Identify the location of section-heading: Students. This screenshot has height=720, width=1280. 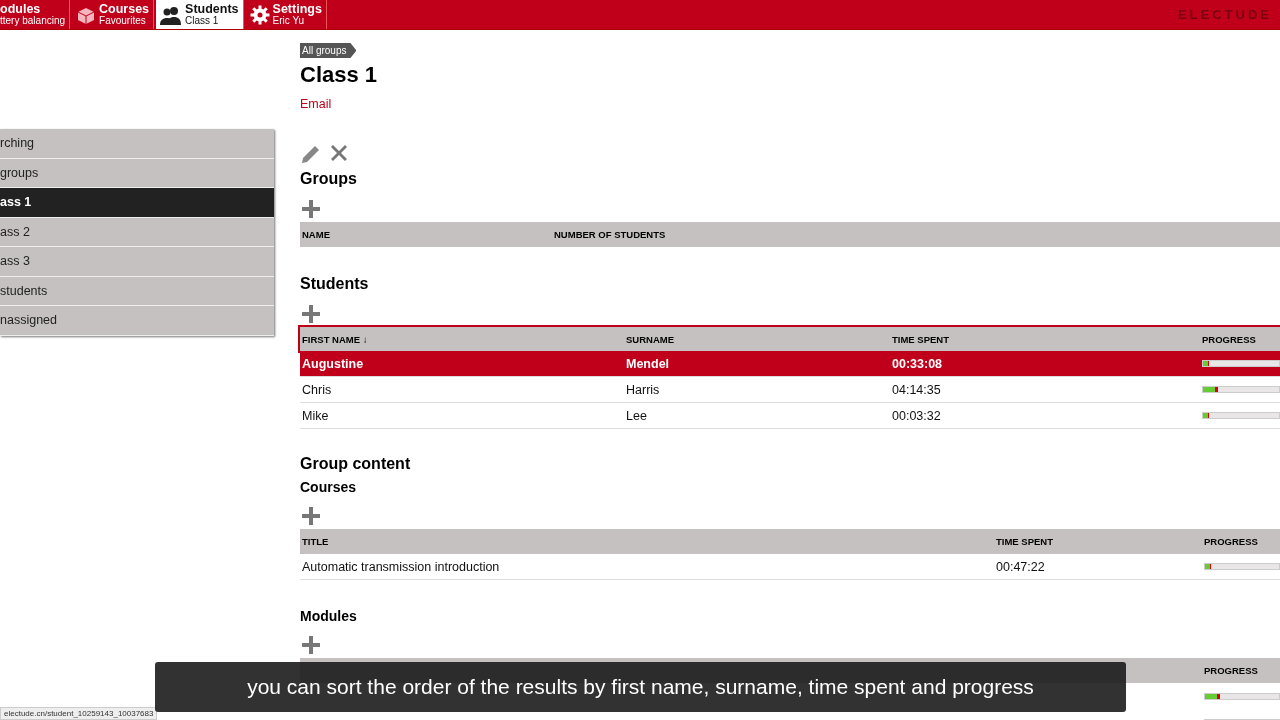
(335, 284).